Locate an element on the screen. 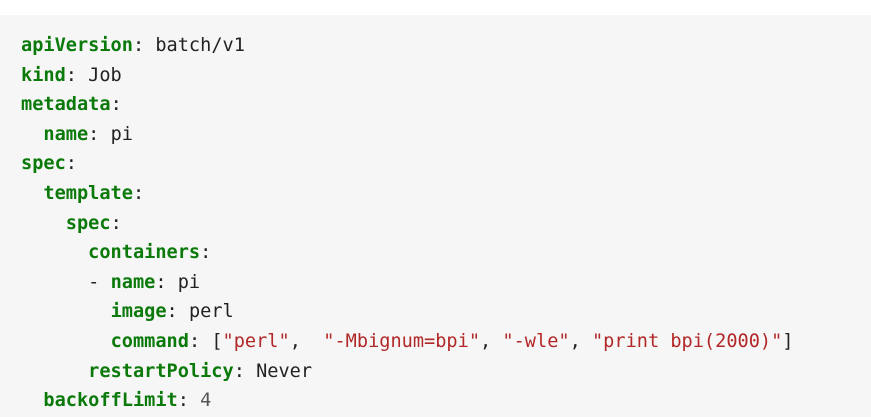 The width and height of the screenshot is (871, 417). code-line-metadata: metadata: is located at coordinates (71, 105).